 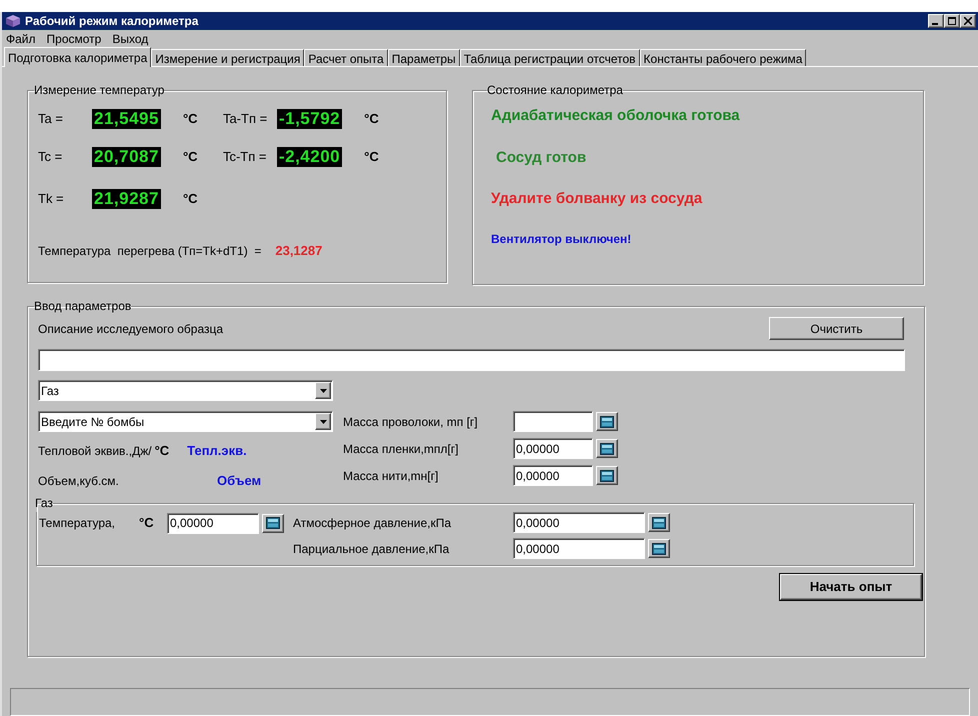 What do you see at coordinates (372, 523) in the screenshot?
I see `pressure-label: Атмосферное давление,кПа` at bounding box center [372, 523].